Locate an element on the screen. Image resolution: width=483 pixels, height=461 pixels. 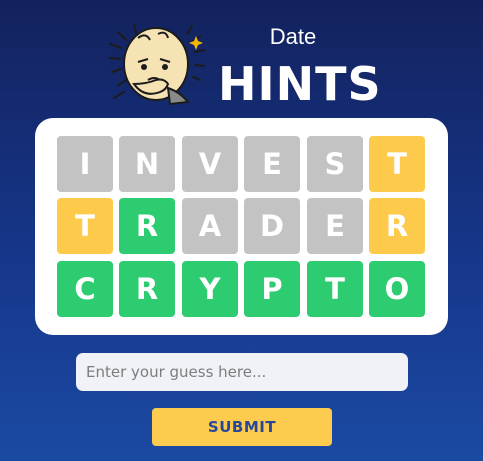
board-row: I N V E S T is located at coordinates (242, 164).